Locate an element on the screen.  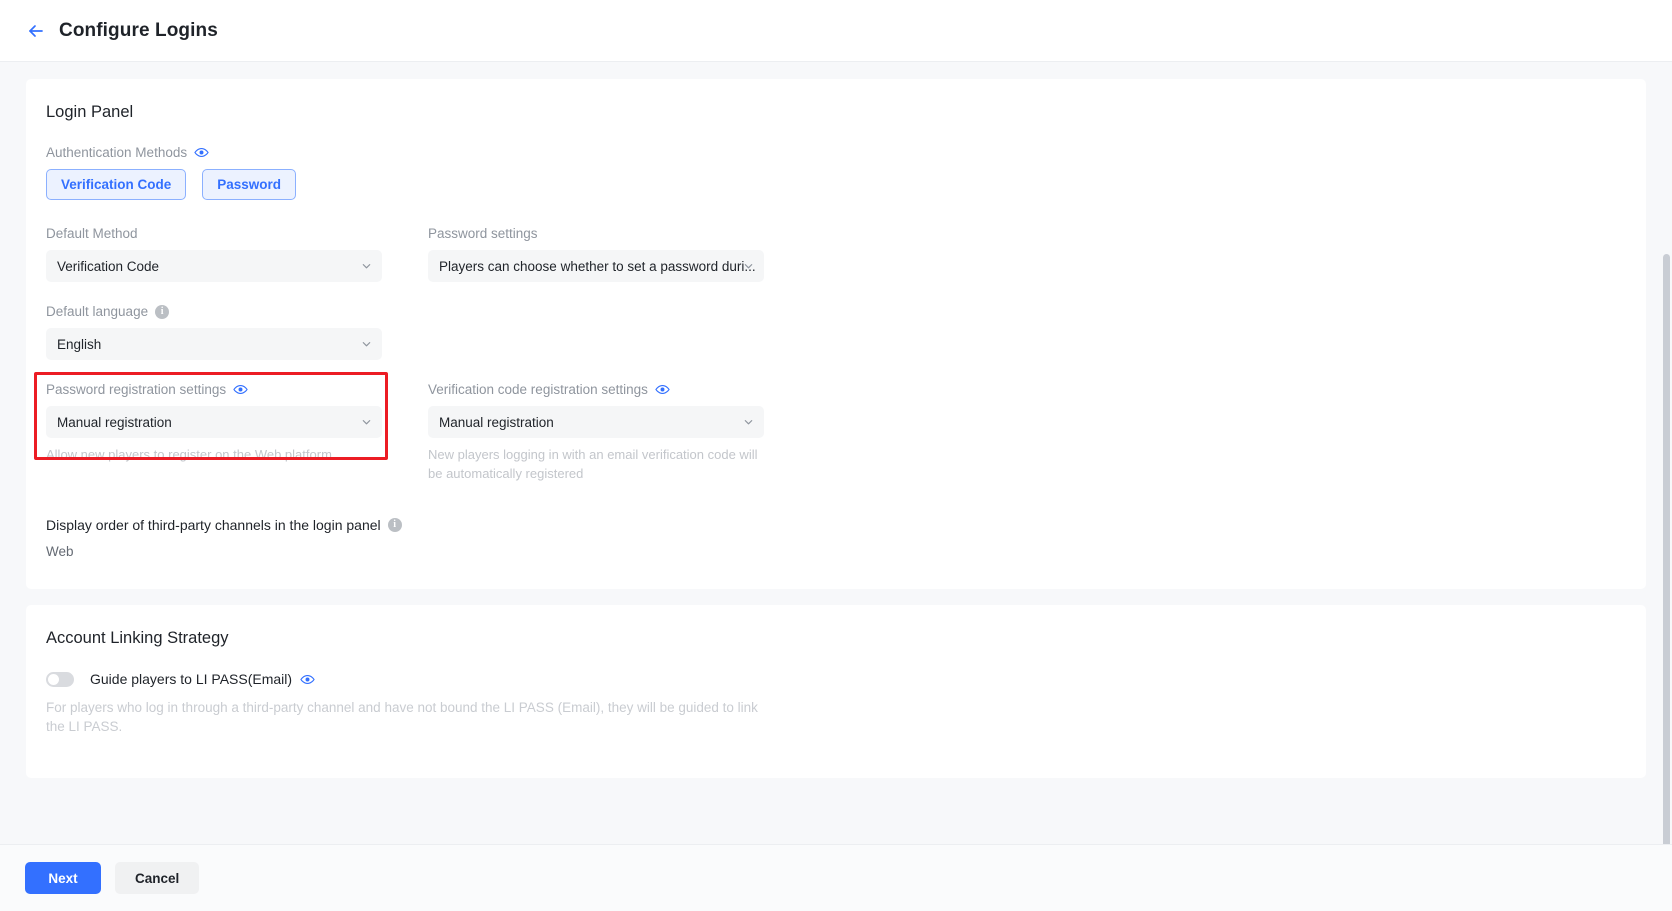
vertical-scrollbar-track is located at coordinates (1666, 486).